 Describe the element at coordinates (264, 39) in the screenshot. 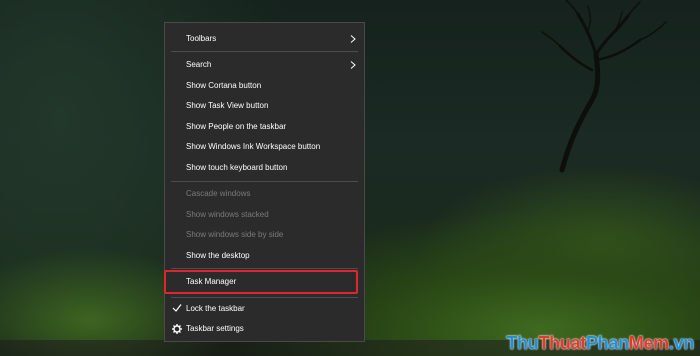

I see `menu-item-toolbars: Toolbars` at that location.